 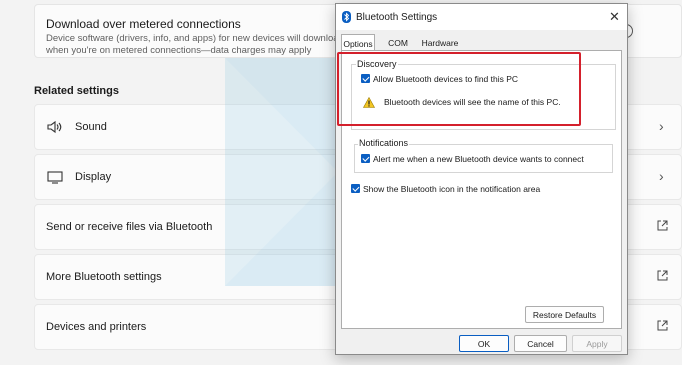 I want to click on metered-title: Download over metered connections, so click(x=143, y=24).